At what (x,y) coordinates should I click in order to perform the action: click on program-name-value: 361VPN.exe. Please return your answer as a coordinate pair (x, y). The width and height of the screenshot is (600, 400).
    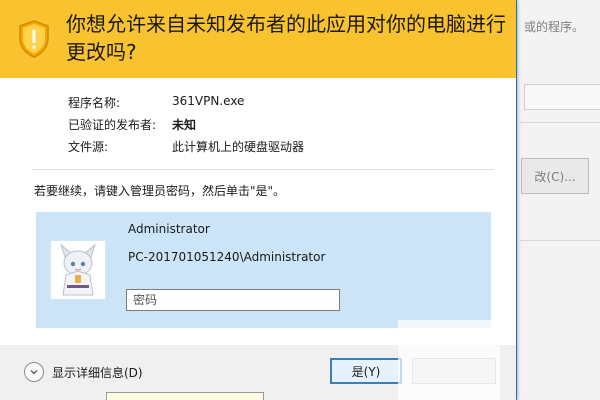
    Looking at the image, I should click on (208, 101).